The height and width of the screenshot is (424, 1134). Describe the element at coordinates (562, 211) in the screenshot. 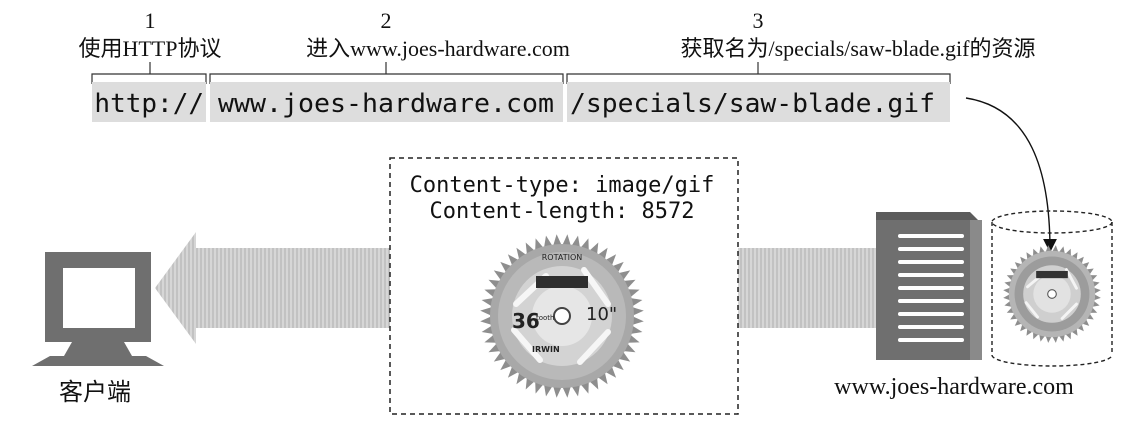

I see `content-length-header: Content-length: 8572` at that location.